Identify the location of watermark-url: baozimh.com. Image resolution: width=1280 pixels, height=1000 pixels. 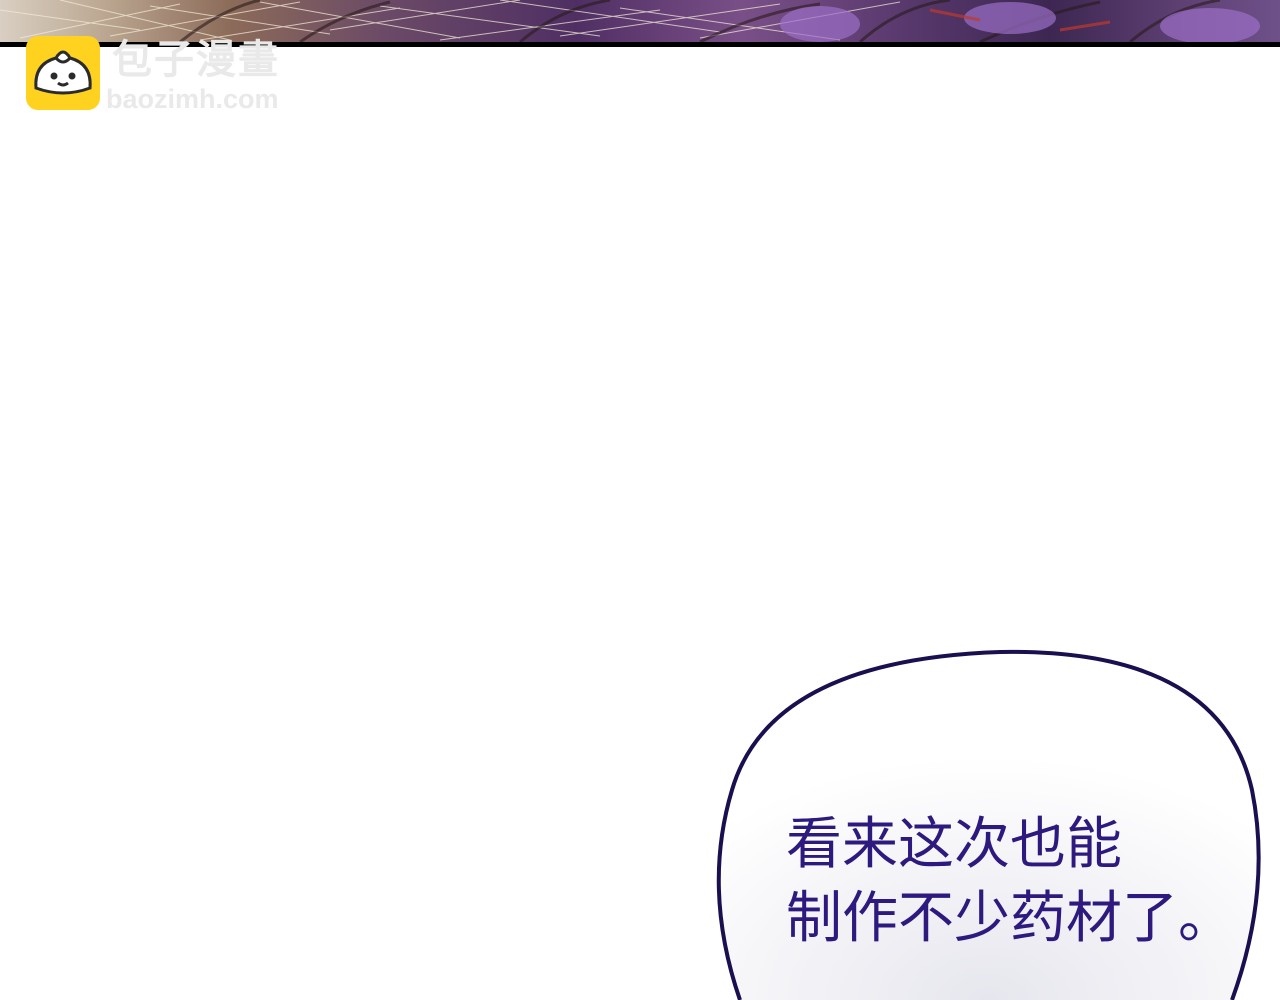
(192, 99).